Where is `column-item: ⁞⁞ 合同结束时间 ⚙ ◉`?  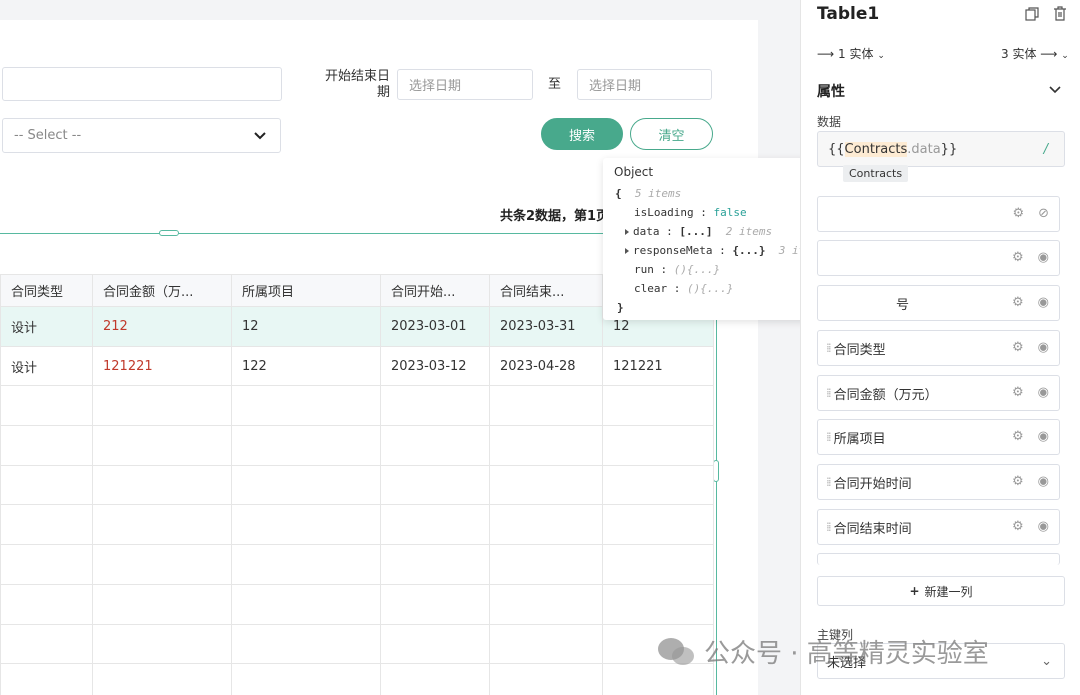 column-item: ⁞⁞ 合同结束时间 ⚙ ◉ is located at coordinates (938, 527).